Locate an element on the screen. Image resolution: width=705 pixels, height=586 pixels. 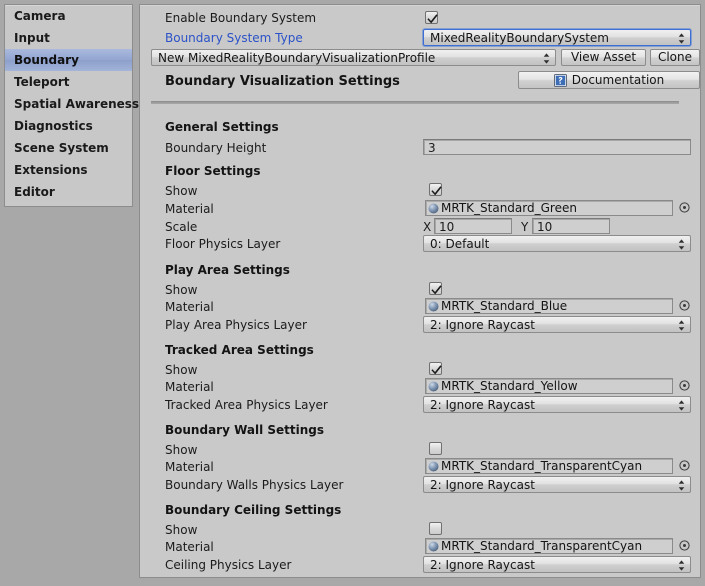
sidebar-item-boundary: Boundary is located at coordinates (68, 60).